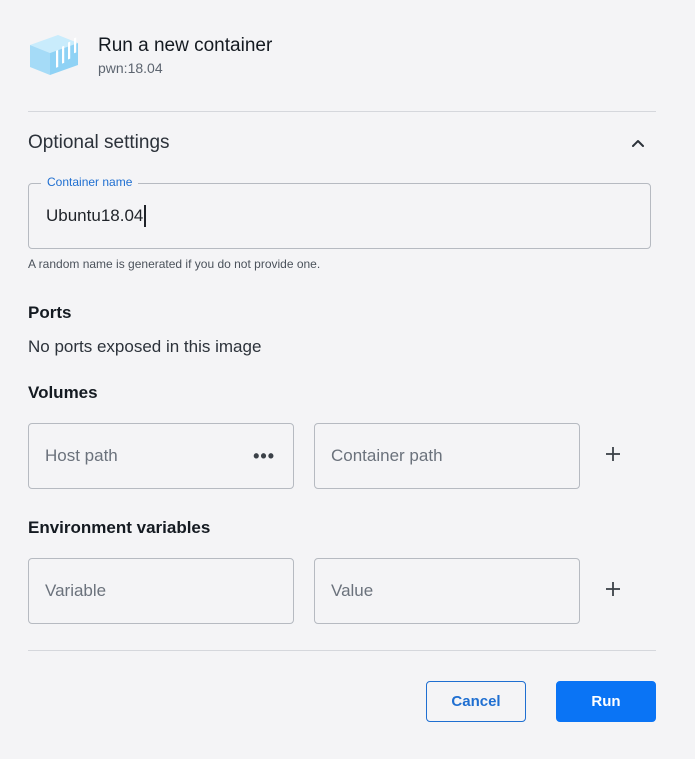 This screenshot has width=695, height=759. What do you see at coordinates (447, 456) in the screenshot?
I see `container-path-input: Container path` at bounding box center [447, 456].